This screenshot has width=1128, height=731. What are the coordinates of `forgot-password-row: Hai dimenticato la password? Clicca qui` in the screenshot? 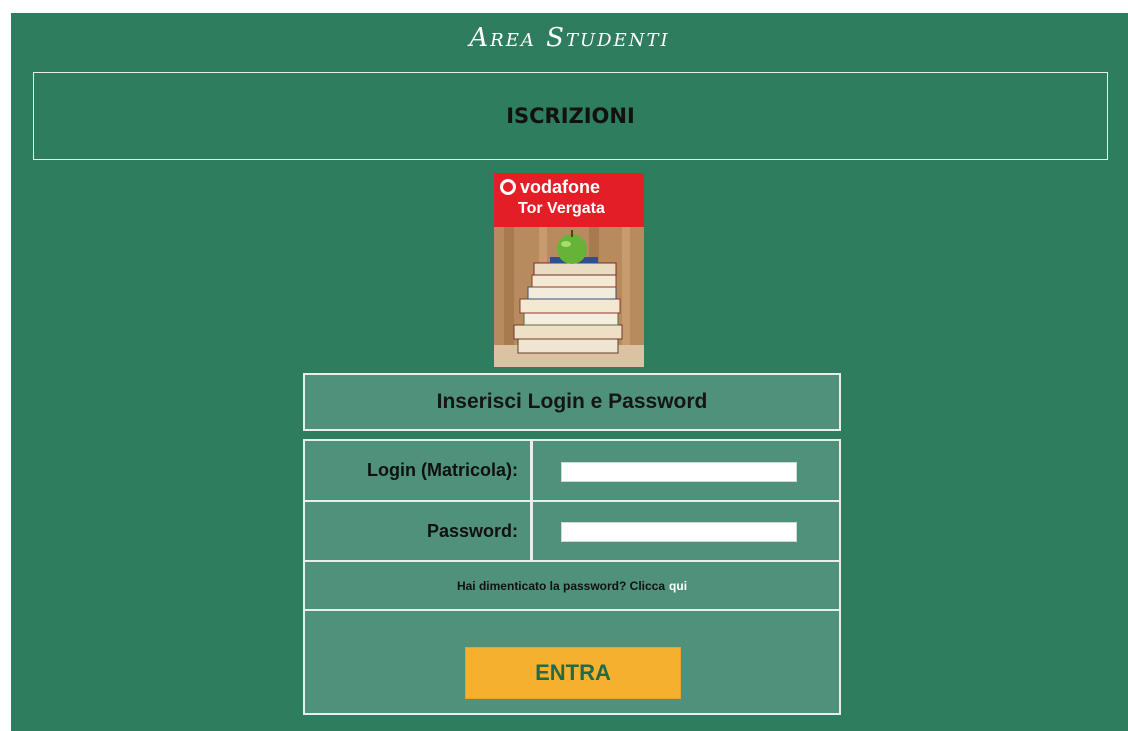 It's located at (572, 586).